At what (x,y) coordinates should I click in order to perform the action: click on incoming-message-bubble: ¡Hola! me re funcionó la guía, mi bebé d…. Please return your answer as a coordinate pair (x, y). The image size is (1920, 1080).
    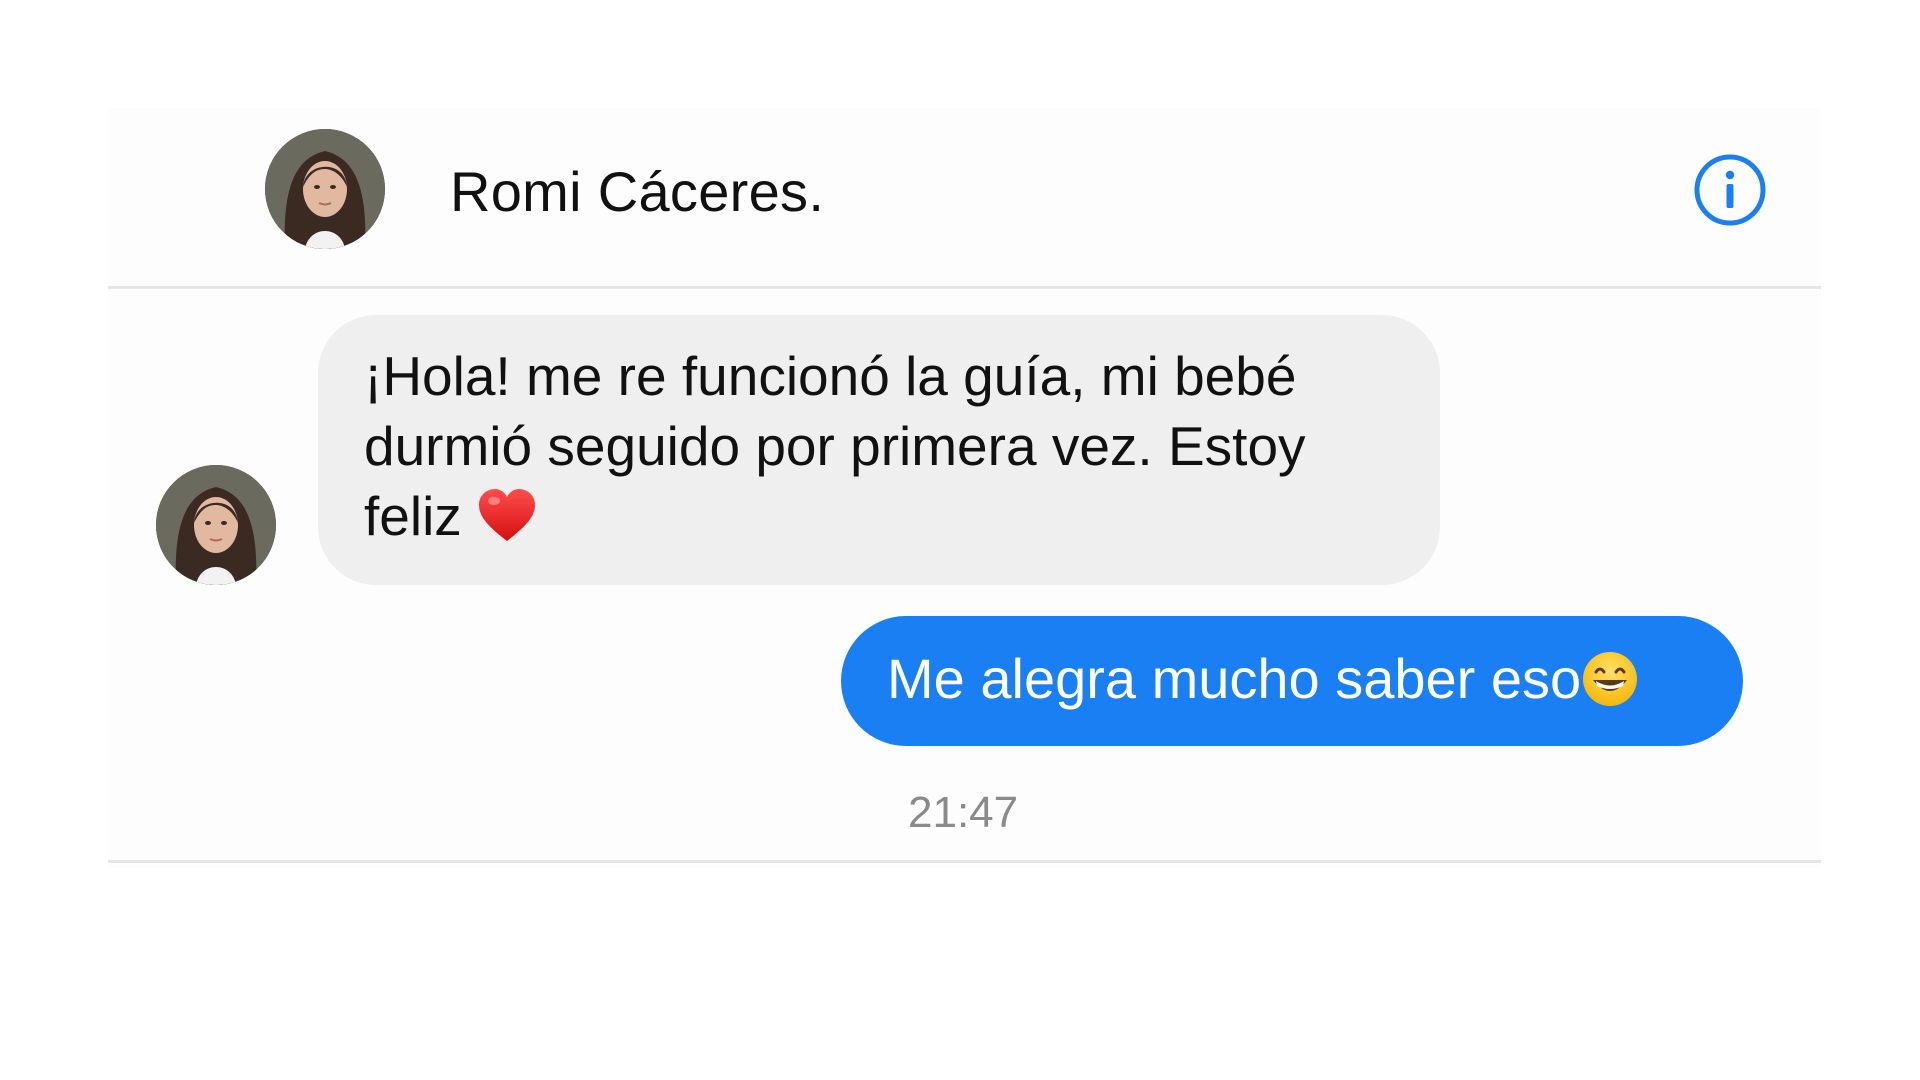
    Looking at the image, I should click on (879, 450).